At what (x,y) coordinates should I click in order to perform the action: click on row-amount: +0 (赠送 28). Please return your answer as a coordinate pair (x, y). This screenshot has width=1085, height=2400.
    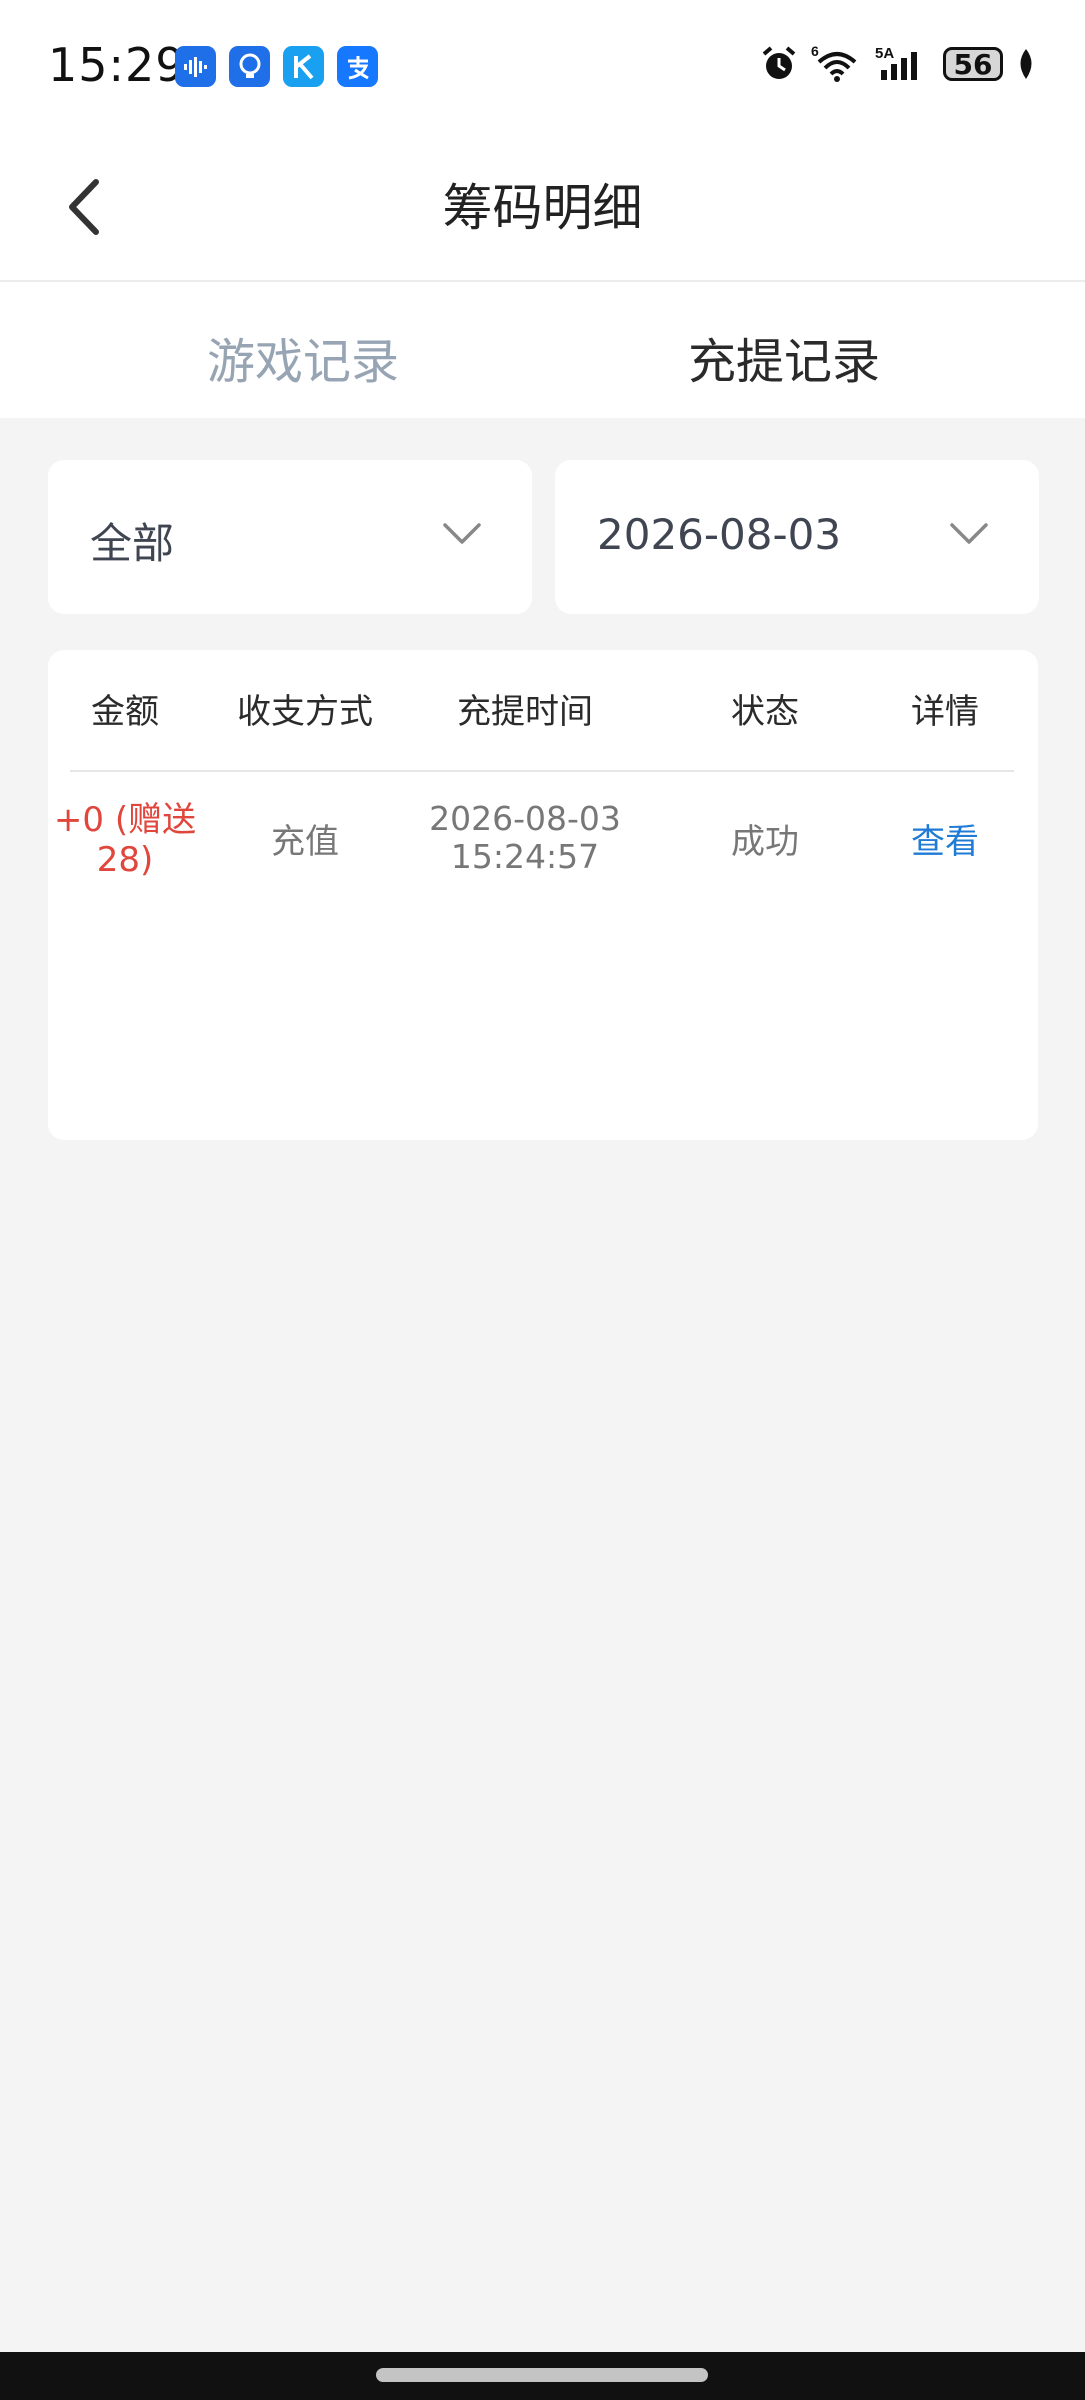
    Looking at the image, I should click on (125, 840).